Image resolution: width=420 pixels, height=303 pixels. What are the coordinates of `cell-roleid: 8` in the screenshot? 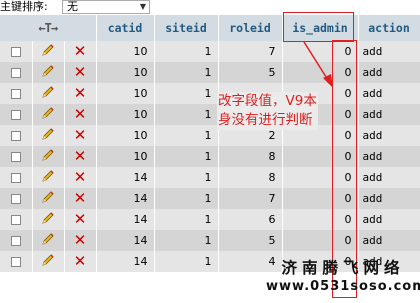 It's located at (250, 177).